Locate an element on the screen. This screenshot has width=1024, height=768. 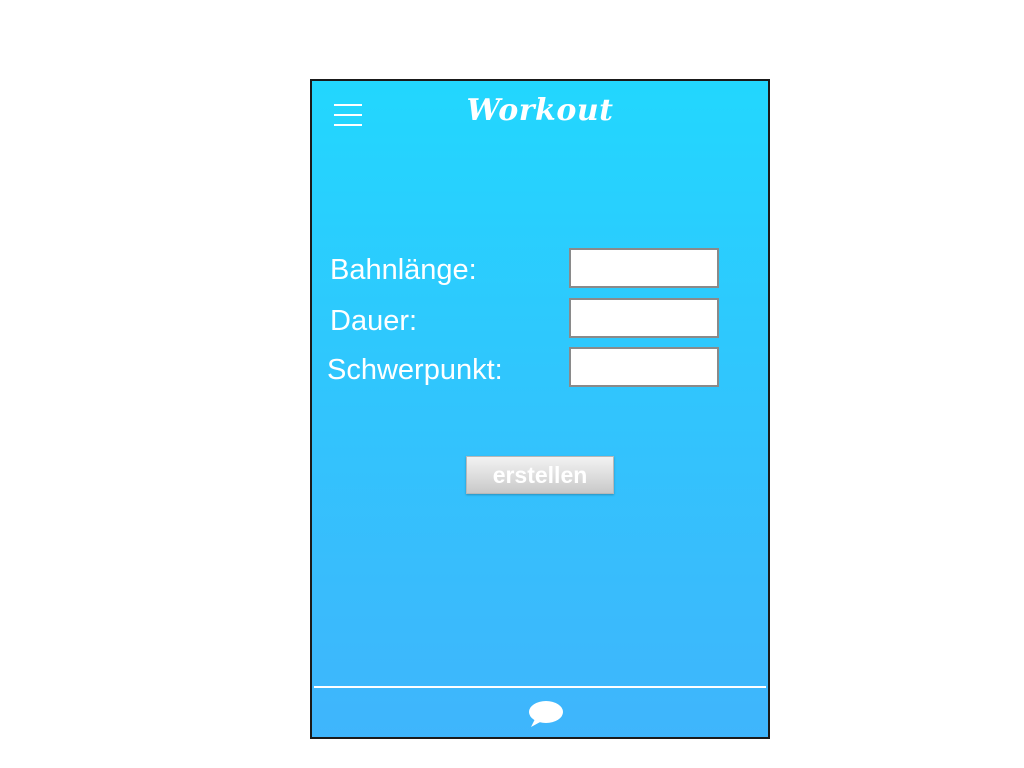
speech-bubble-icon is located at coordinates (546, 714).